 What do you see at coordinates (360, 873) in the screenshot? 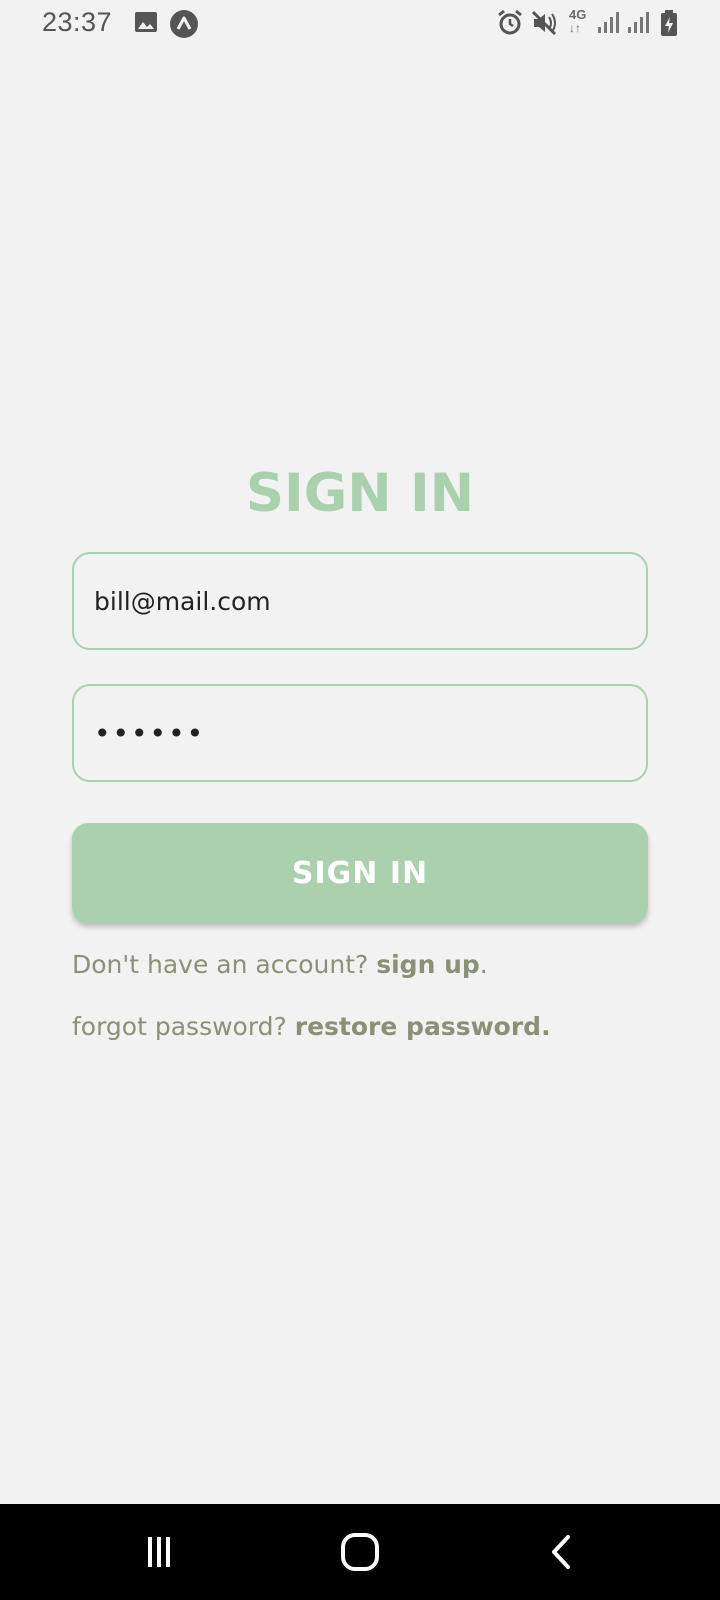
I see `sign-in-button: SIGN IN` at bounding box center [360, 873].